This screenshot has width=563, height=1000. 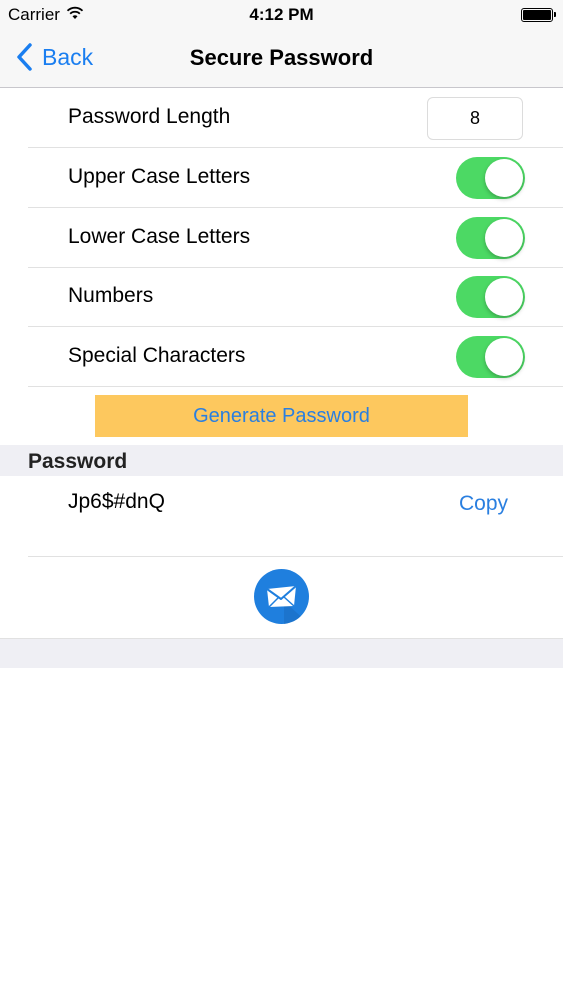 I want to click on password-section-title: Password, so click(x=78, y=461).